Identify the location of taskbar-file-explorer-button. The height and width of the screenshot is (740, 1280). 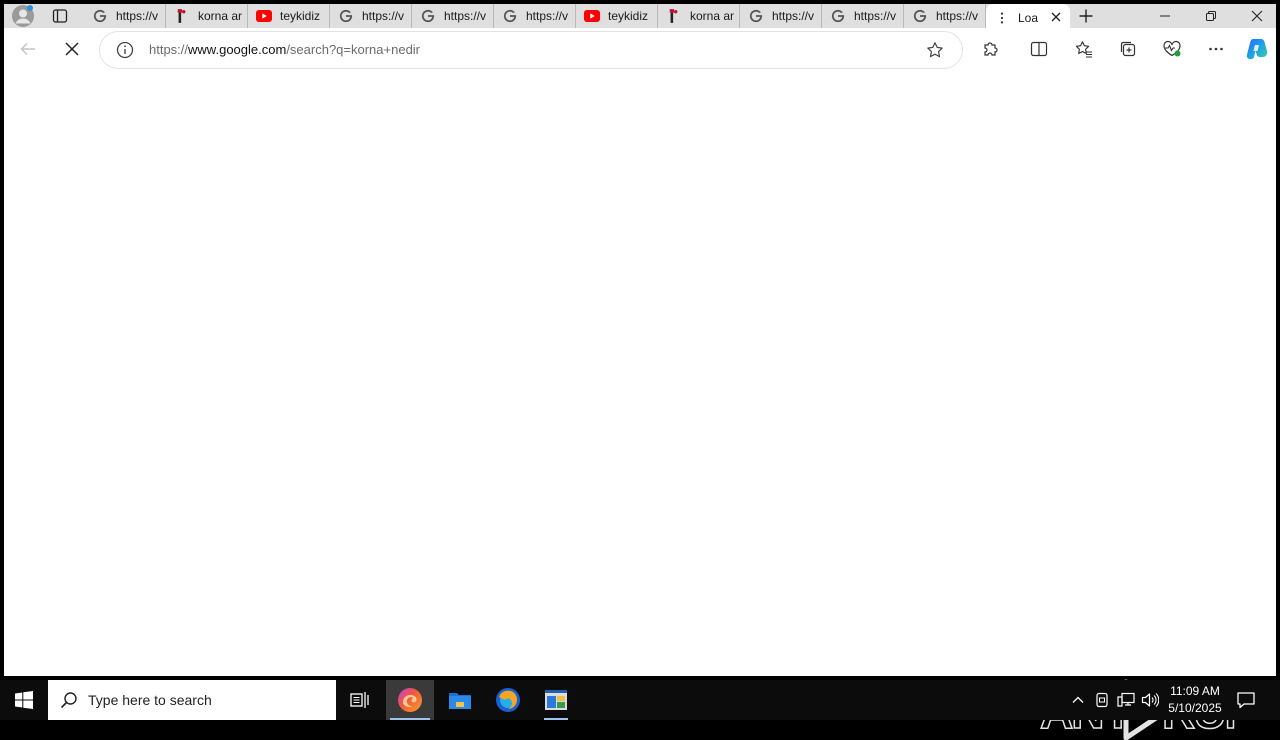
(460, 700).